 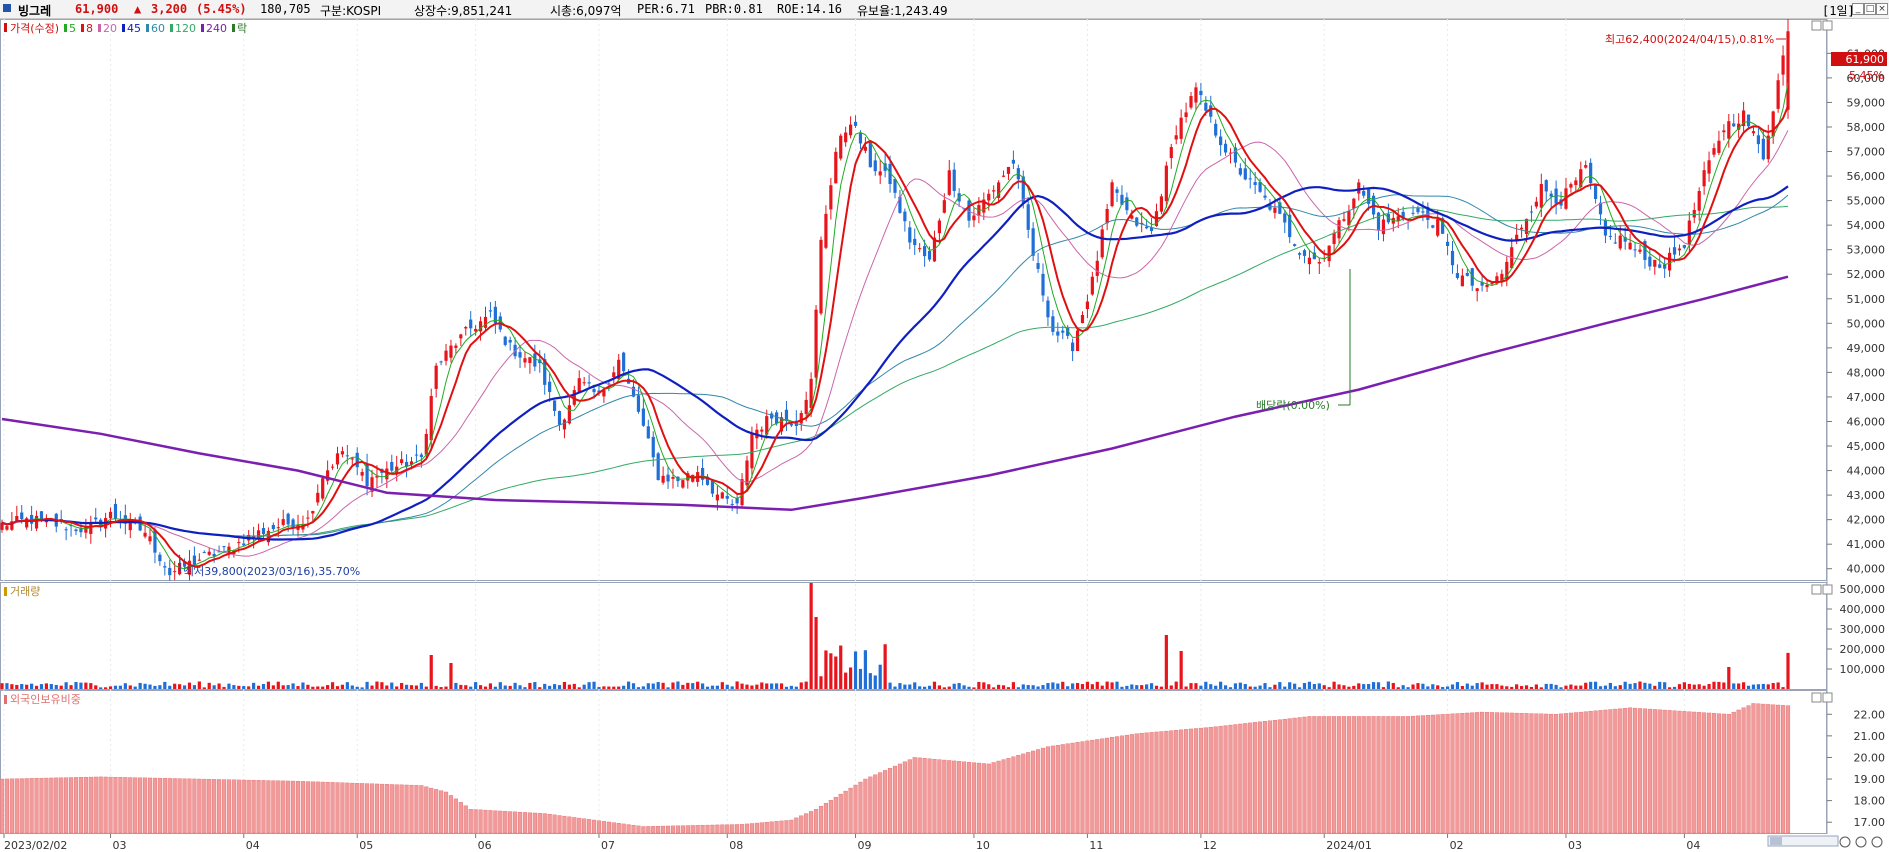 I want to click on foreign-panel-minimize-button, so click(x=1816, y=697).